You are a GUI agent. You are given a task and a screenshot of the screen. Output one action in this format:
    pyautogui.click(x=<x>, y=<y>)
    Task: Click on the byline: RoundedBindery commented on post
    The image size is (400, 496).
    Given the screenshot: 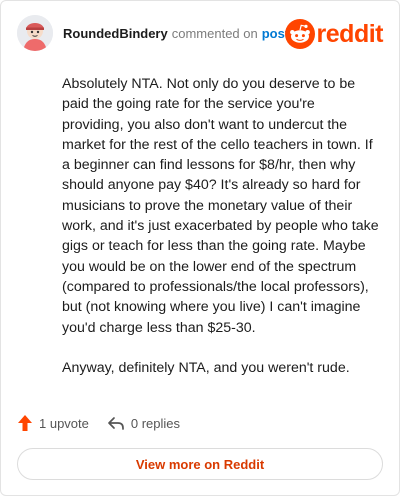 What is the action you would take?
    pyautogui.click(x=176, y=33)
    